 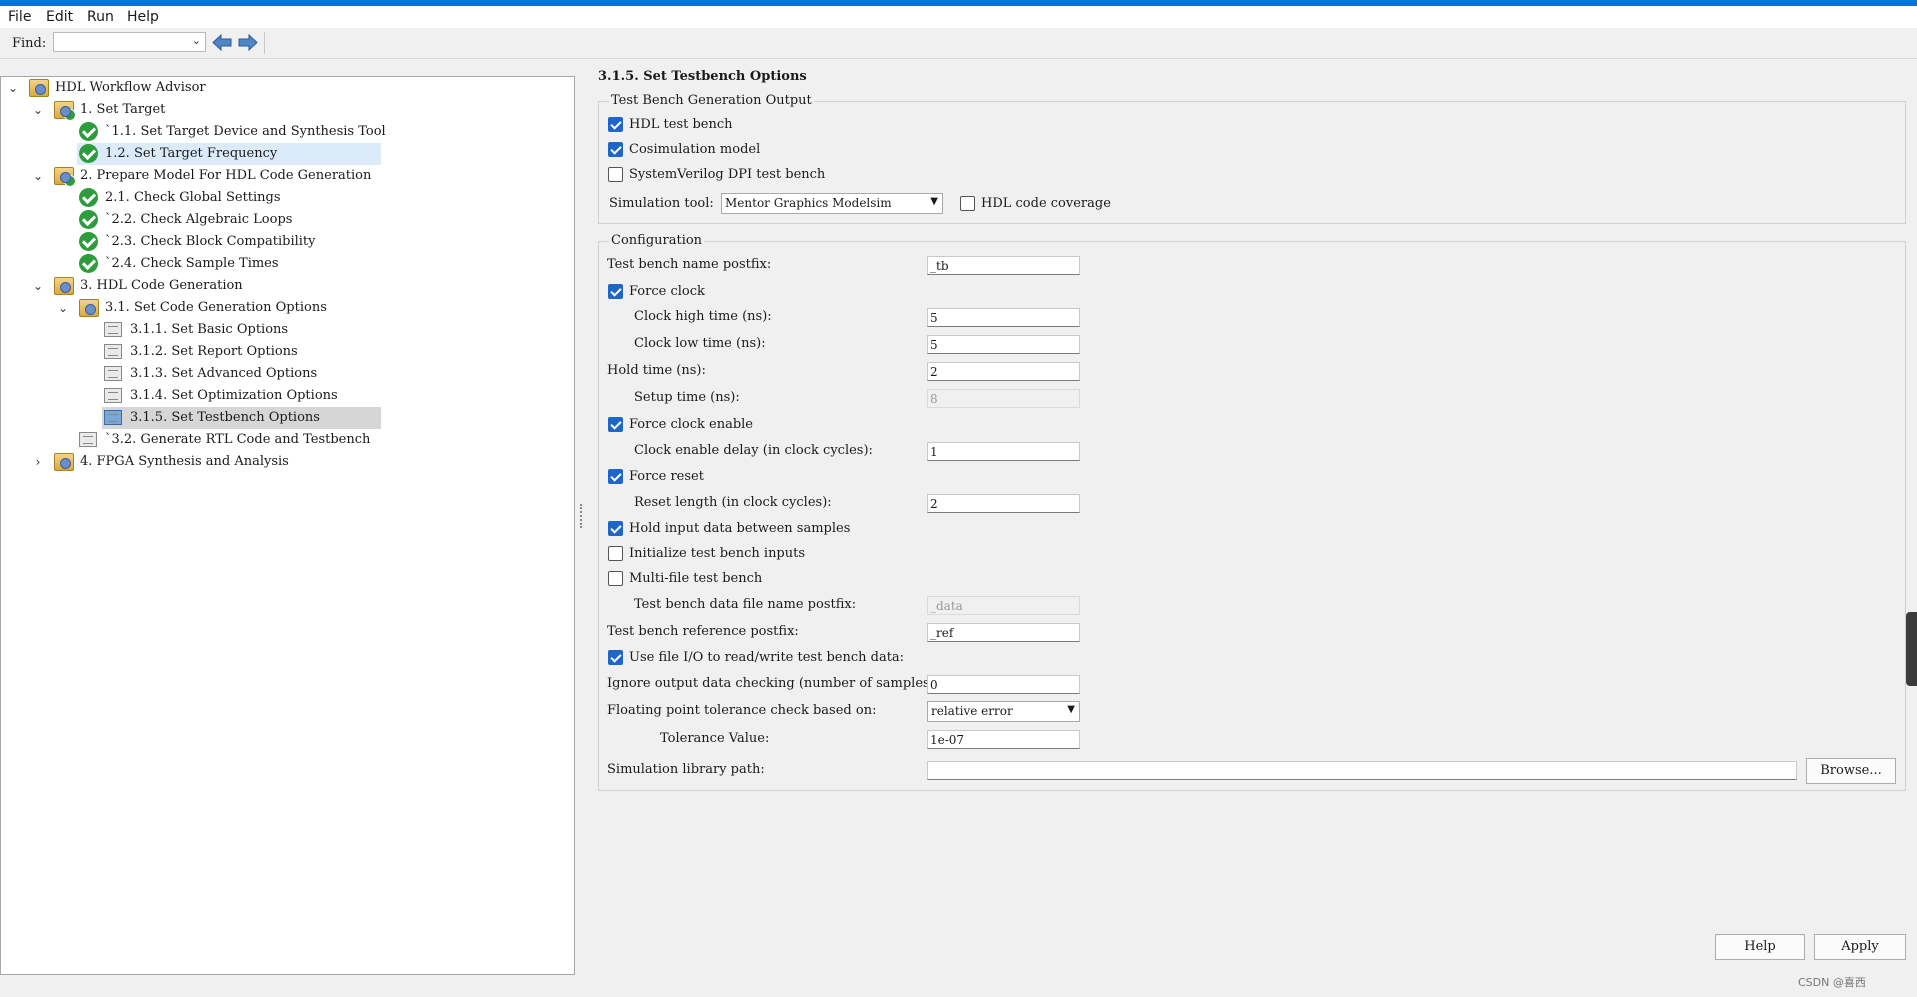 What do you see at coordinates (287, 110) in the screenshot?
I see `tree-node-set-target: ⌄ 1. Set Target` at bounding box center [287, 110].